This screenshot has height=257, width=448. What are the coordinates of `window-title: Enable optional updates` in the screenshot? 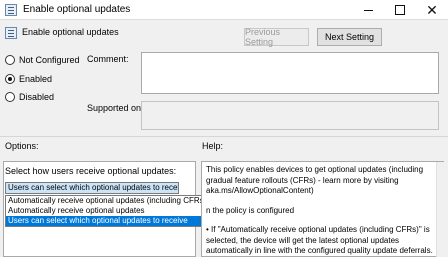 It's located at (77, 9).